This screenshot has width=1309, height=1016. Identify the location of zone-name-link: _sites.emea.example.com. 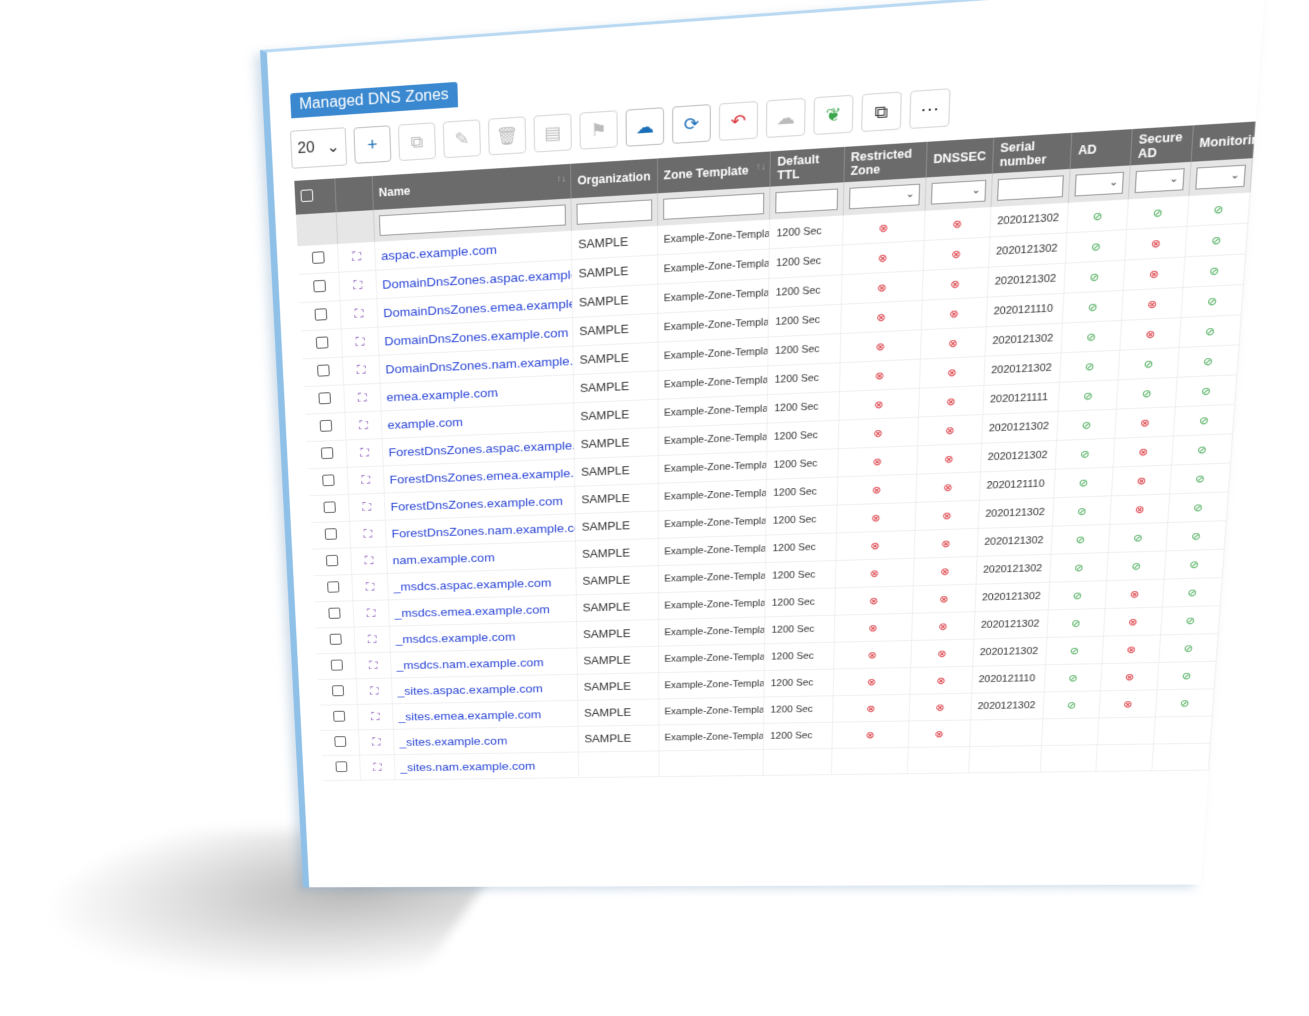
(469, 715).